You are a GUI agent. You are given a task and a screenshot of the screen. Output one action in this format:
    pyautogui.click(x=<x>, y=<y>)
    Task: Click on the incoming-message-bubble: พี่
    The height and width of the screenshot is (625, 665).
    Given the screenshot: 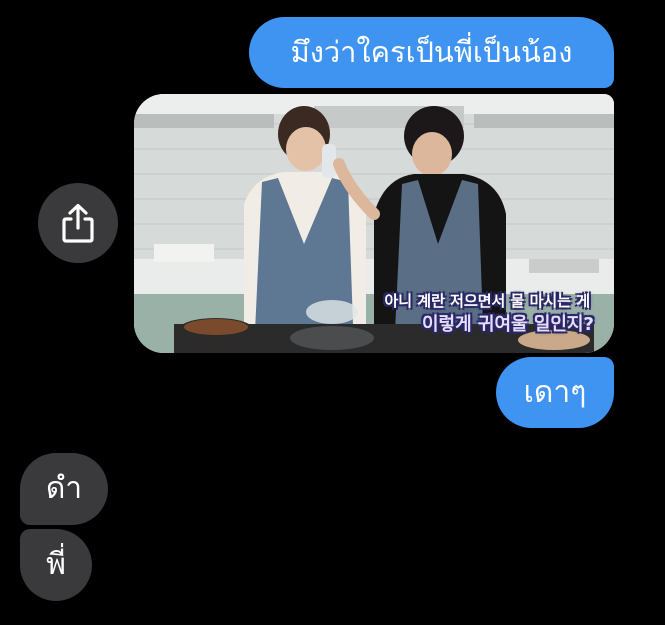 What is the action you would take?
    pyautogui.click(x=56, y=565)
    